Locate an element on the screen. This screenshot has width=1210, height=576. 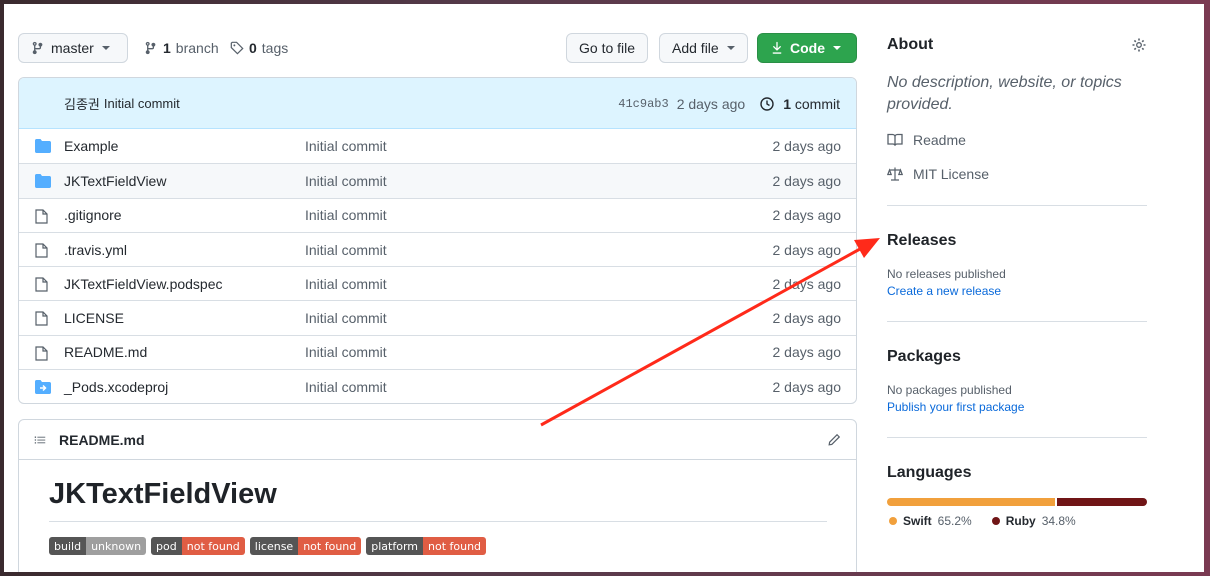
annotation-arrow is located at coordinates (710, 332).